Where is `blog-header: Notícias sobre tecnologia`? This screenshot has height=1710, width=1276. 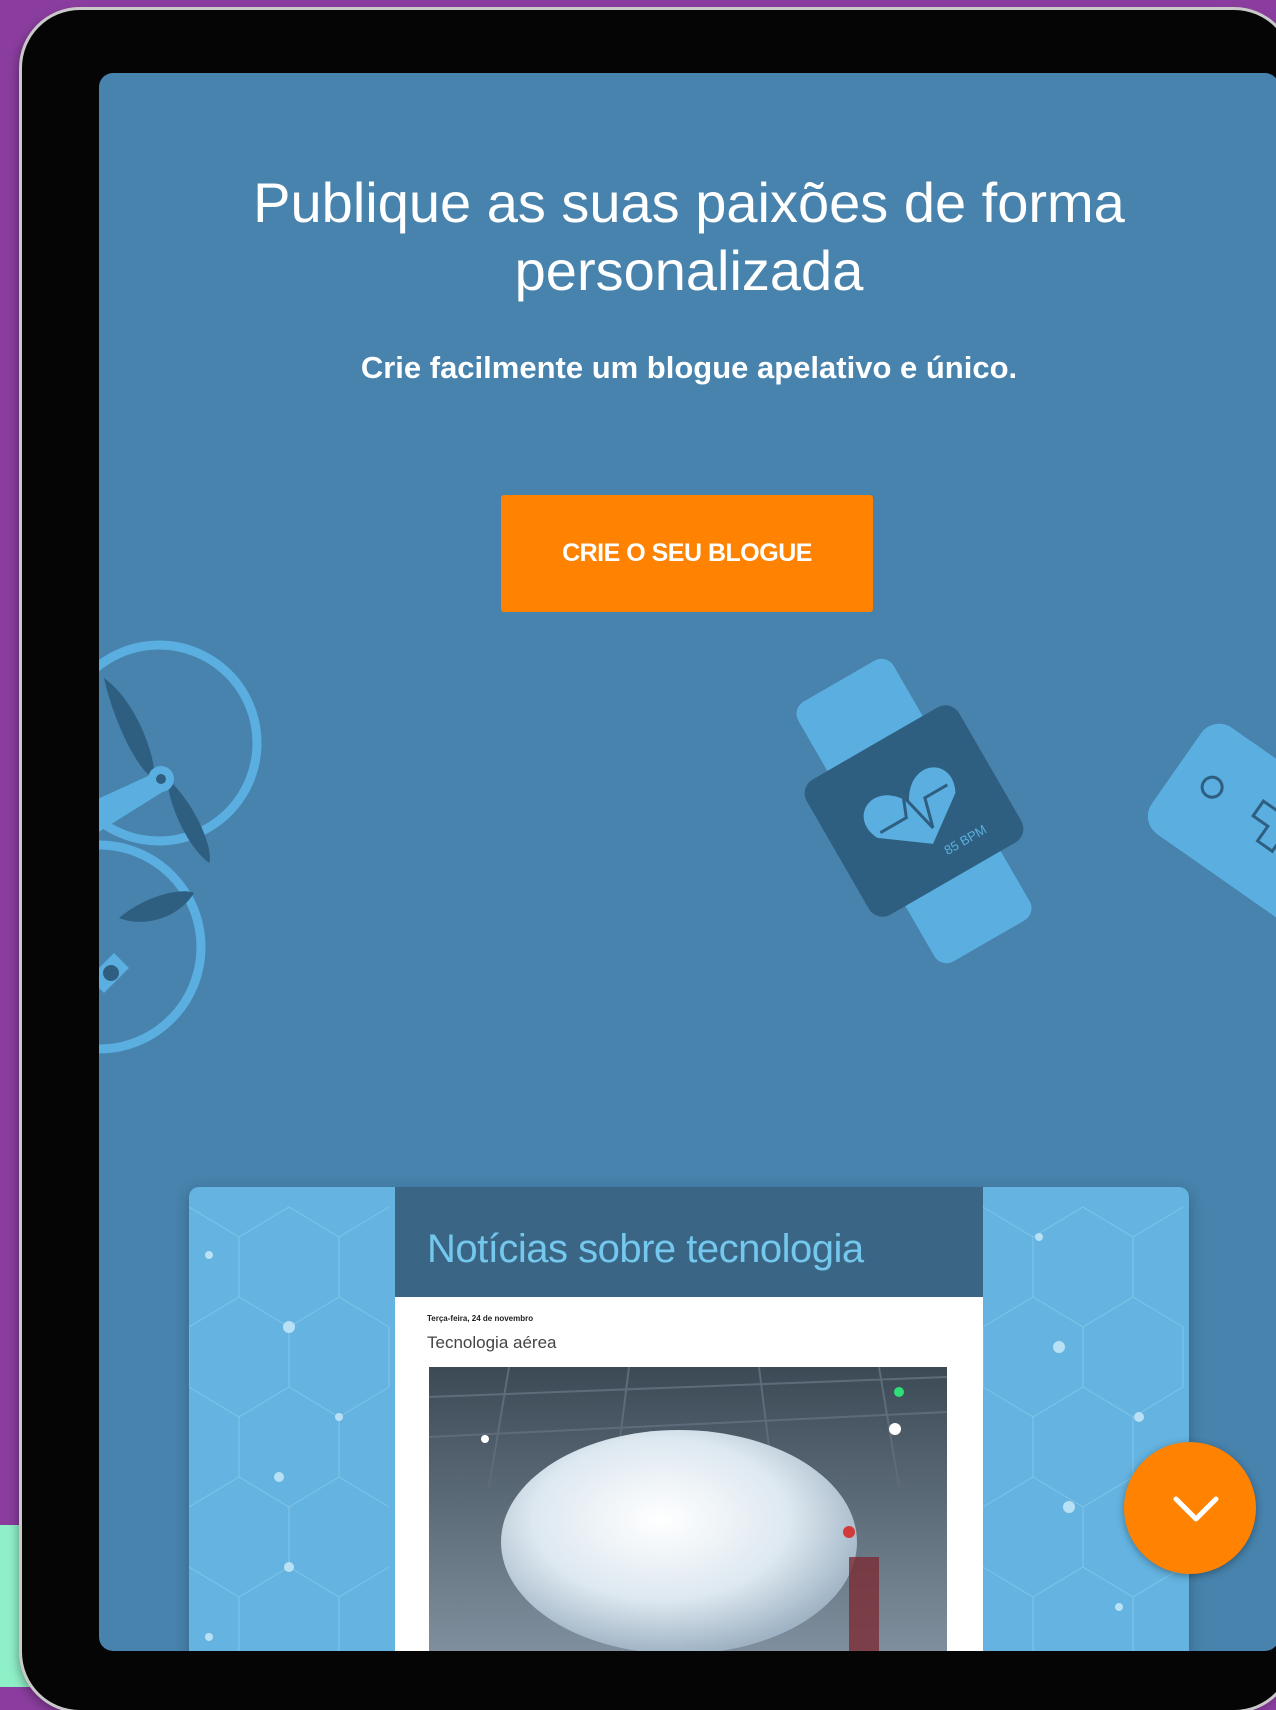 blog-header: Notícias sobre tecnologia is located at coordinates (689, 1242).